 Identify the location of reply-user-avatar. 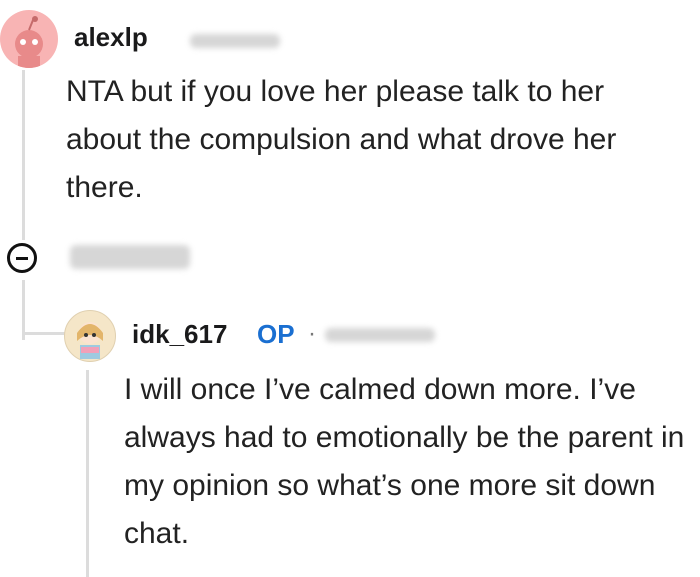
(90, 336).